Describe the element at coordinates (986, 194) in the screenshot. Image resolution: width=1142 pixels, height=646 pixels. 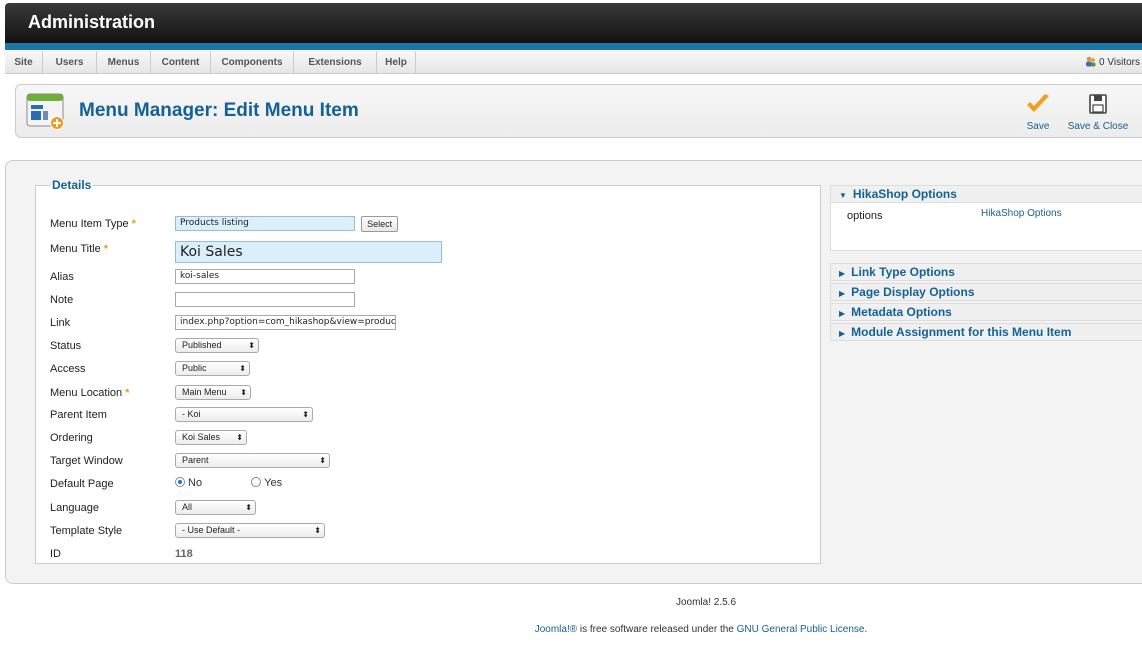
I see `panel-hikashop-options: ▼ HikaShop Options` at that location.